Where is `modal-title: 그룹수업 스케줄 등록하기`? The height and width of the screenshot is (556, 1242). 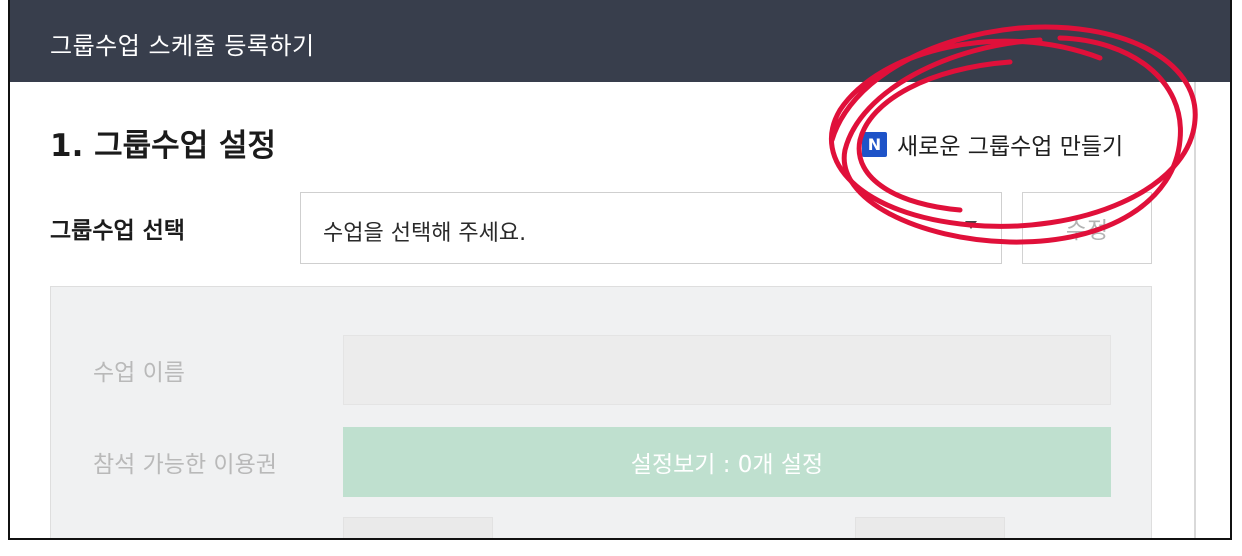 modal-title: 그룹수업 스케줄 등록하기 is located at coordinates (182, 46).